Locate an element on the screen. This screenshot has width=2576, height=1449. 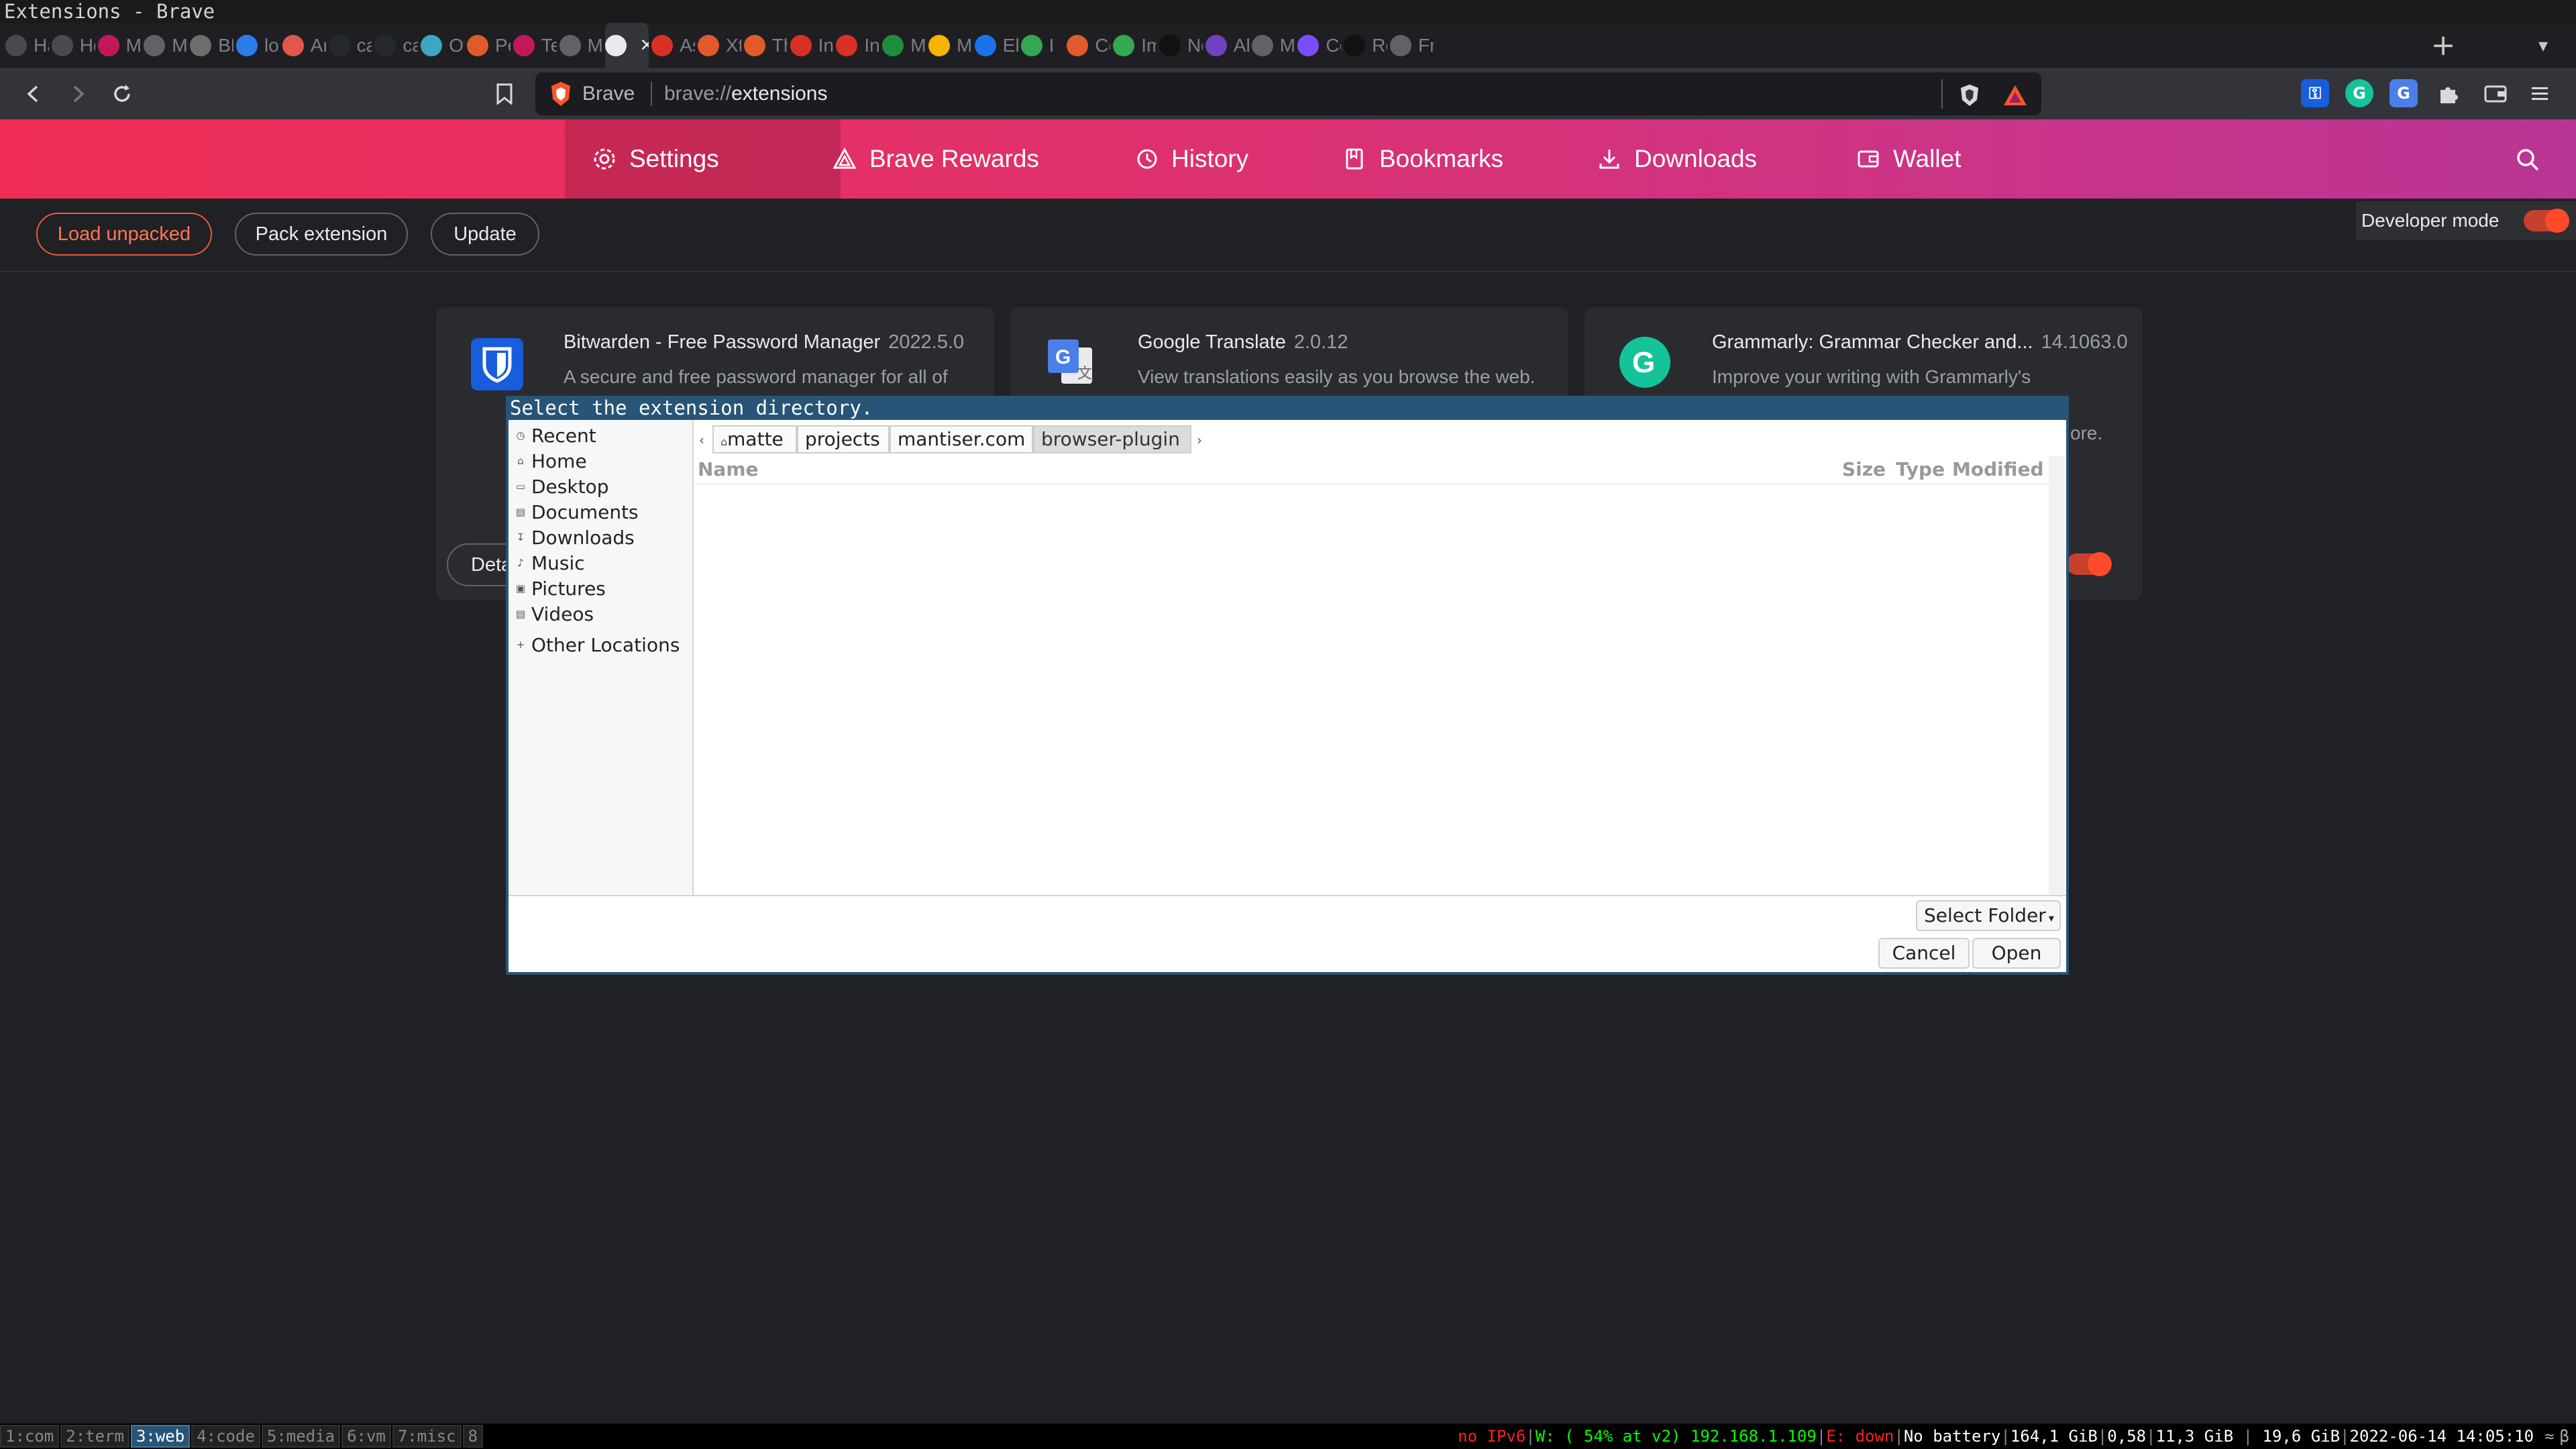
workspace-button: 2:term is located at coordinates (94, 1436).